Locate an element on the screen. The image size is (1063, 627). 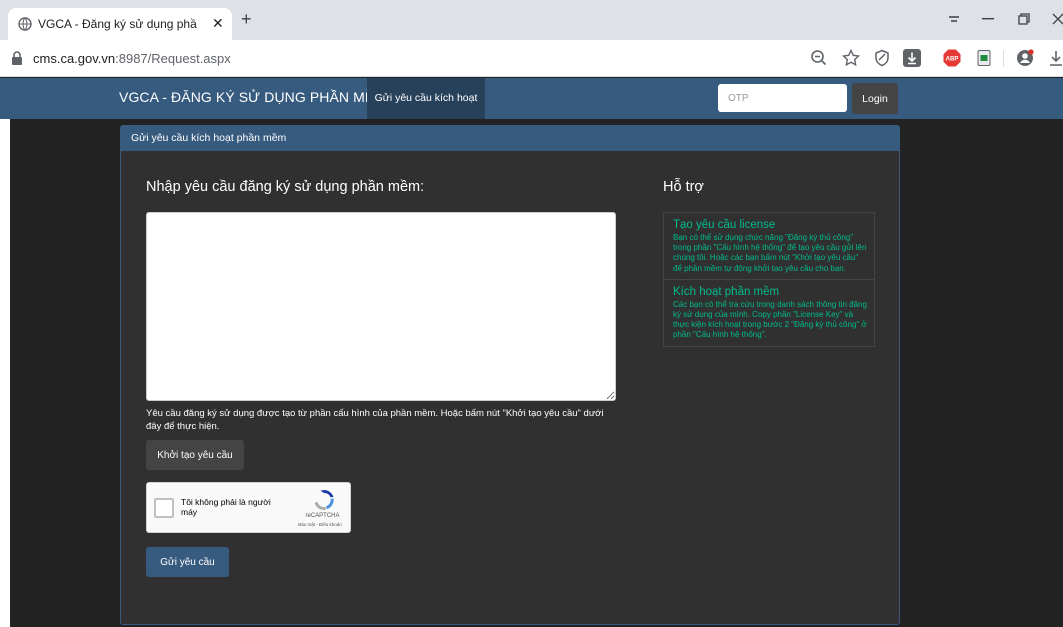
shield-icon is located at coordinates (882, 58).